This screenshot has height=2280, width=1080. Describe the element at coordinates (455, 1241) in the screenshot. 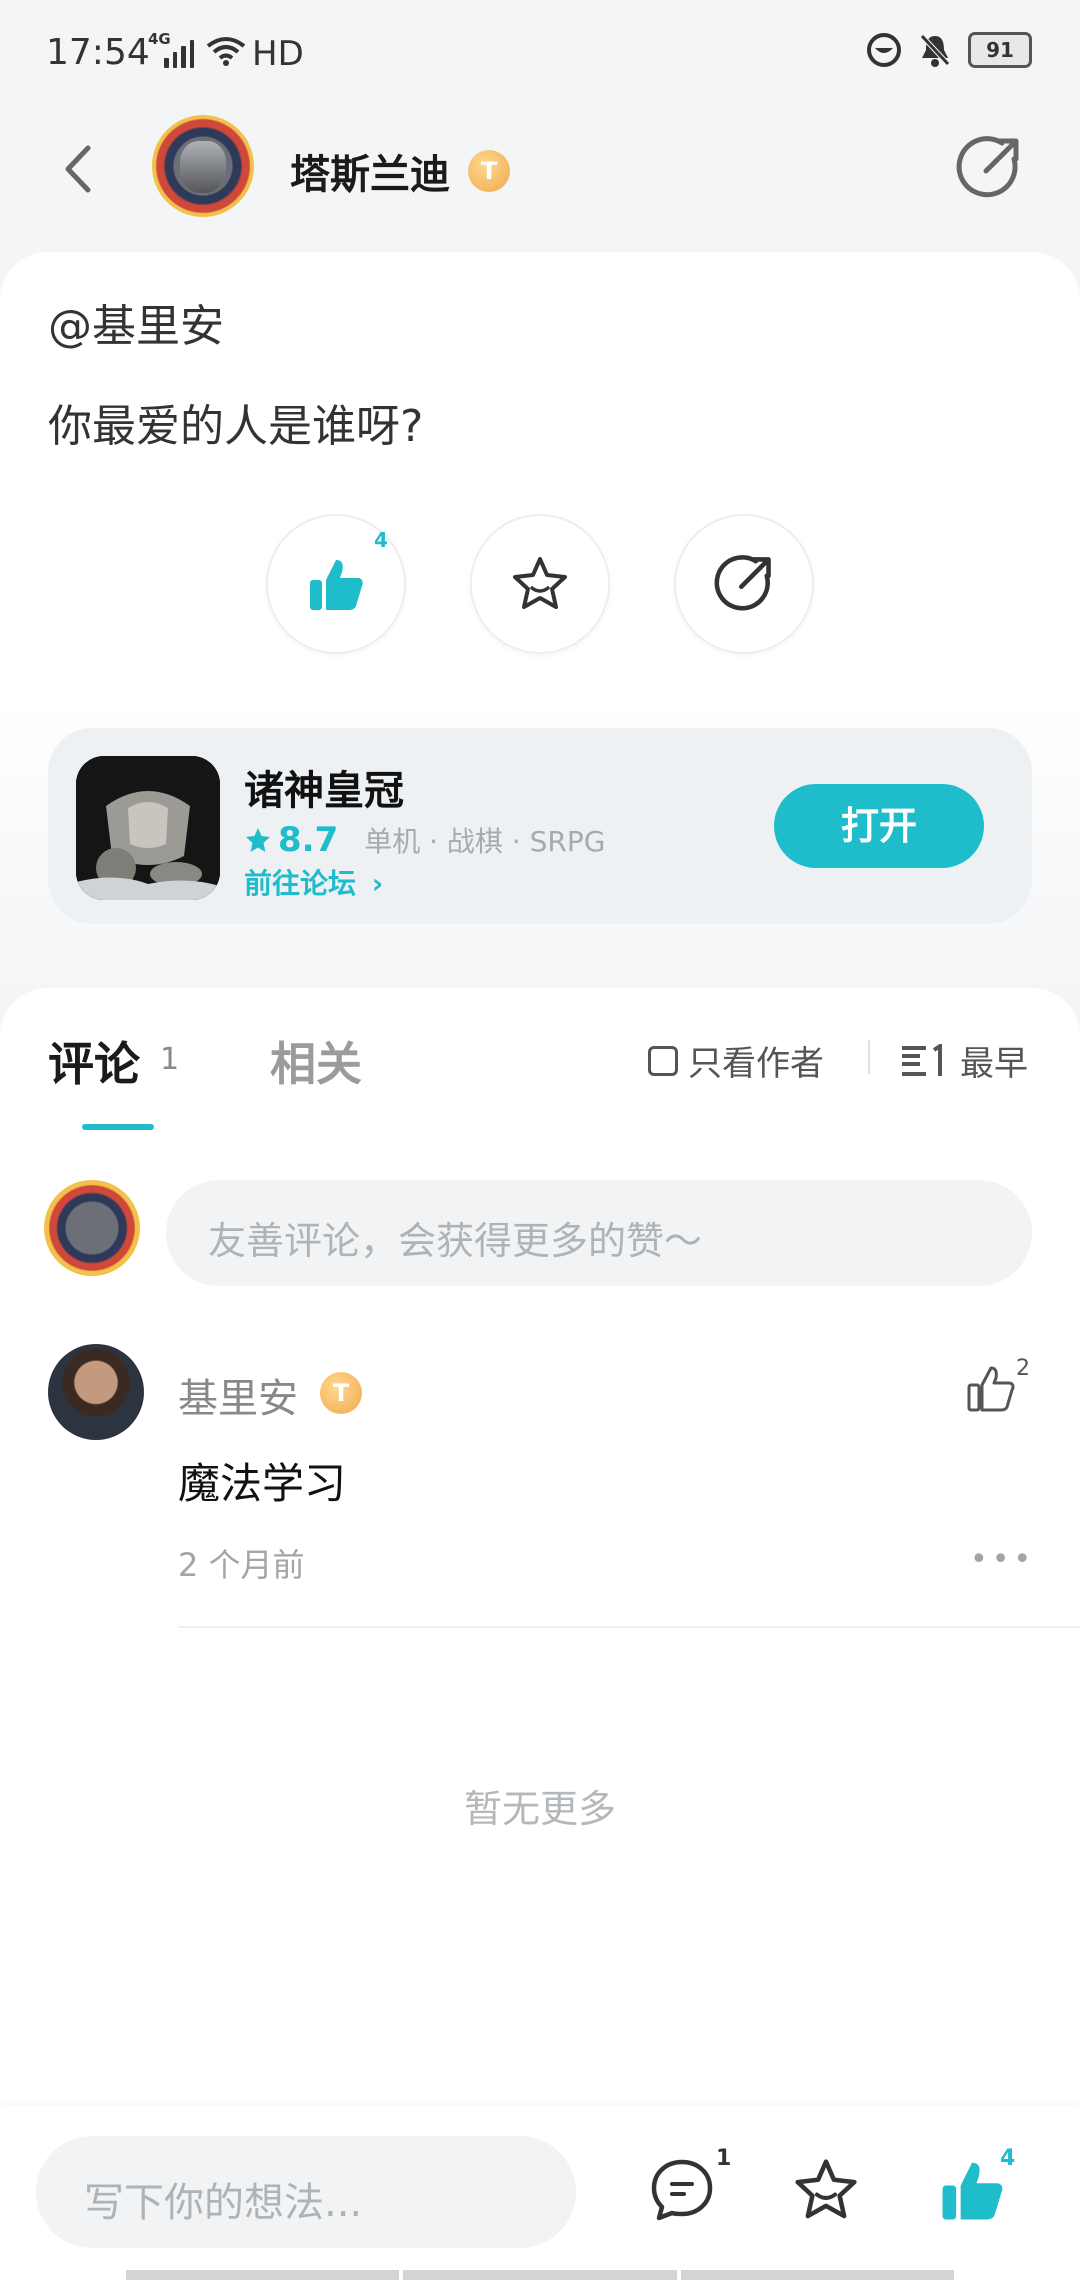

I see `comment-input-placeholder: 友善评论，会获得更多的赞～` at that location.